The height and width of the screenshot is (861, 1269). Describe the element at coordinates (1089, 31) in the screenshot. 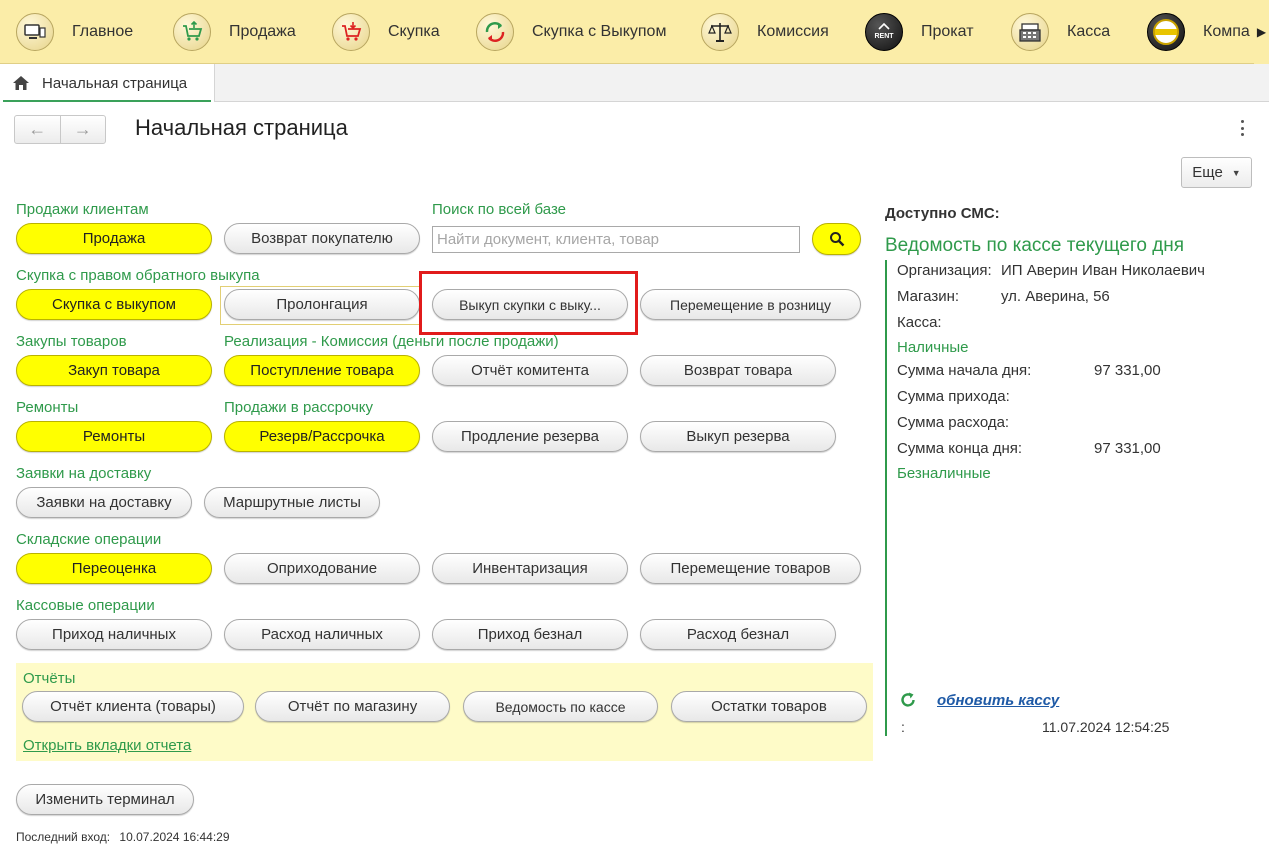

I see `nav-label: Касса` at that location.